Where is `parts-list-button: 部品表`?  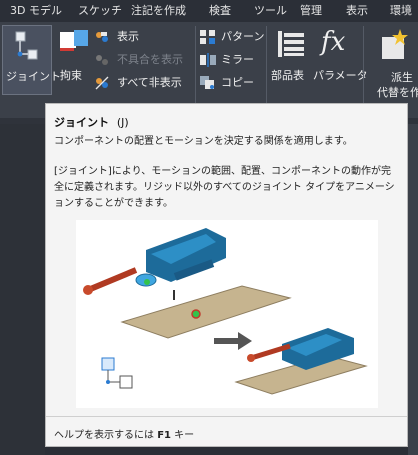 parts-list-button: 部品表 is located at coordinates (291, 60).